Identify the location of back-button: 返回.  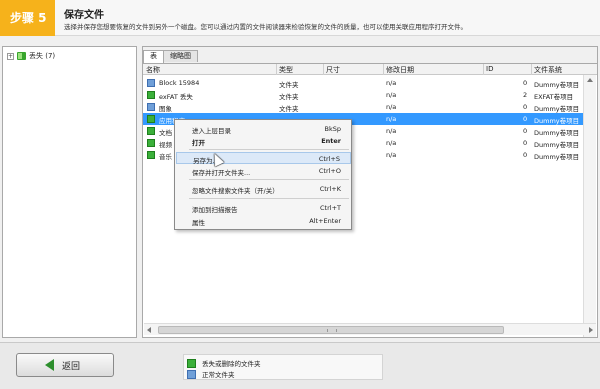
(65, 365).